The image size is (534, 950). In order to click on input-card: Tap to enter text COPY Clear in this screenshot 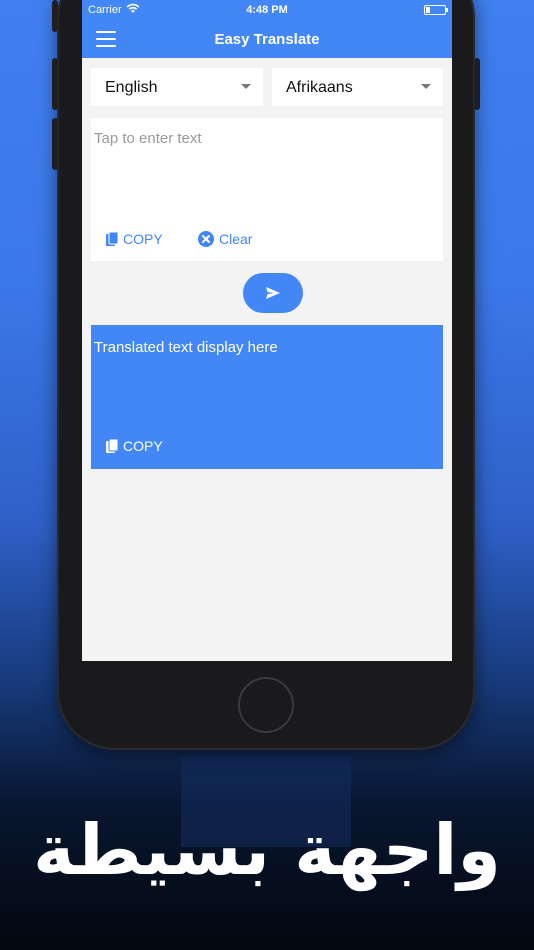, I will do `click(267, 189)`.